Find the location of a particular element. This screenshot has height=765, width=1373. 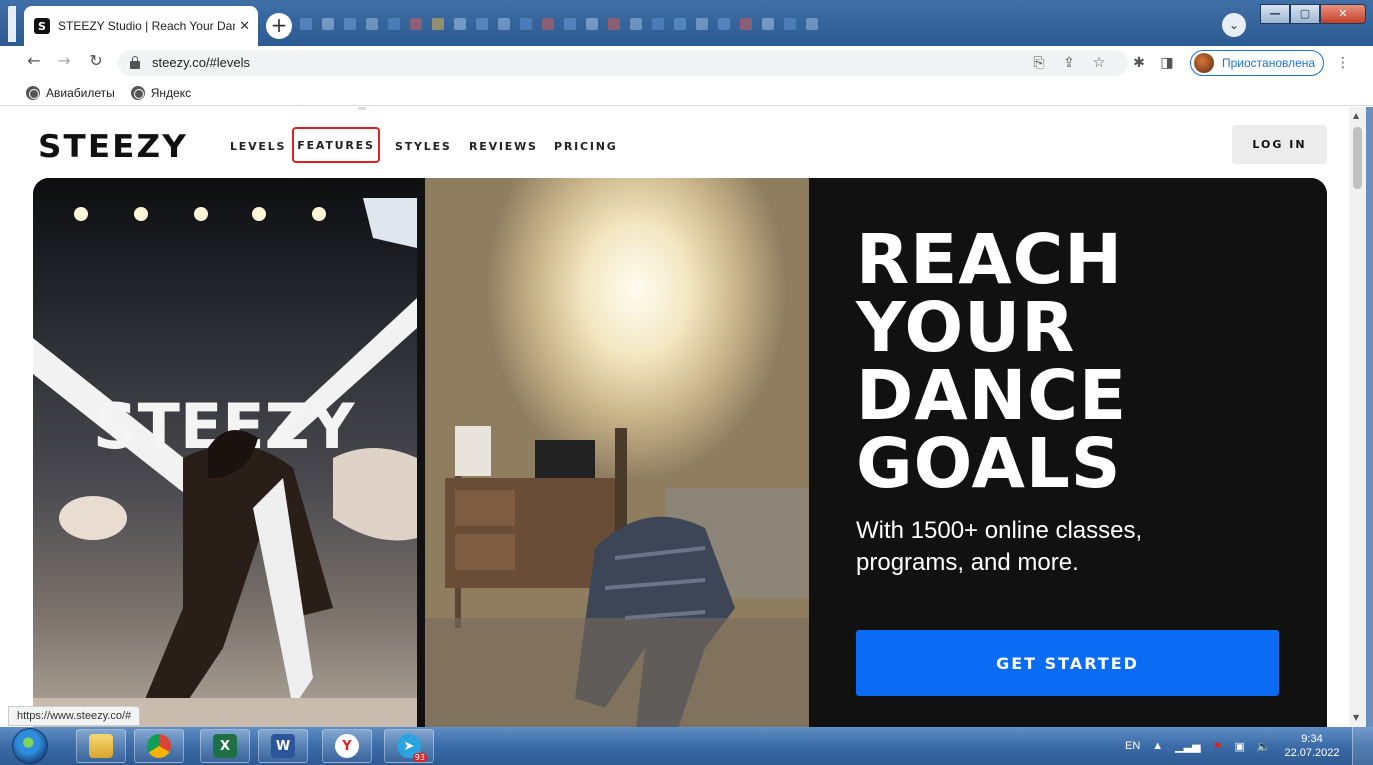

volume-icon: 🔈 is located at coordinates (1264, 746).